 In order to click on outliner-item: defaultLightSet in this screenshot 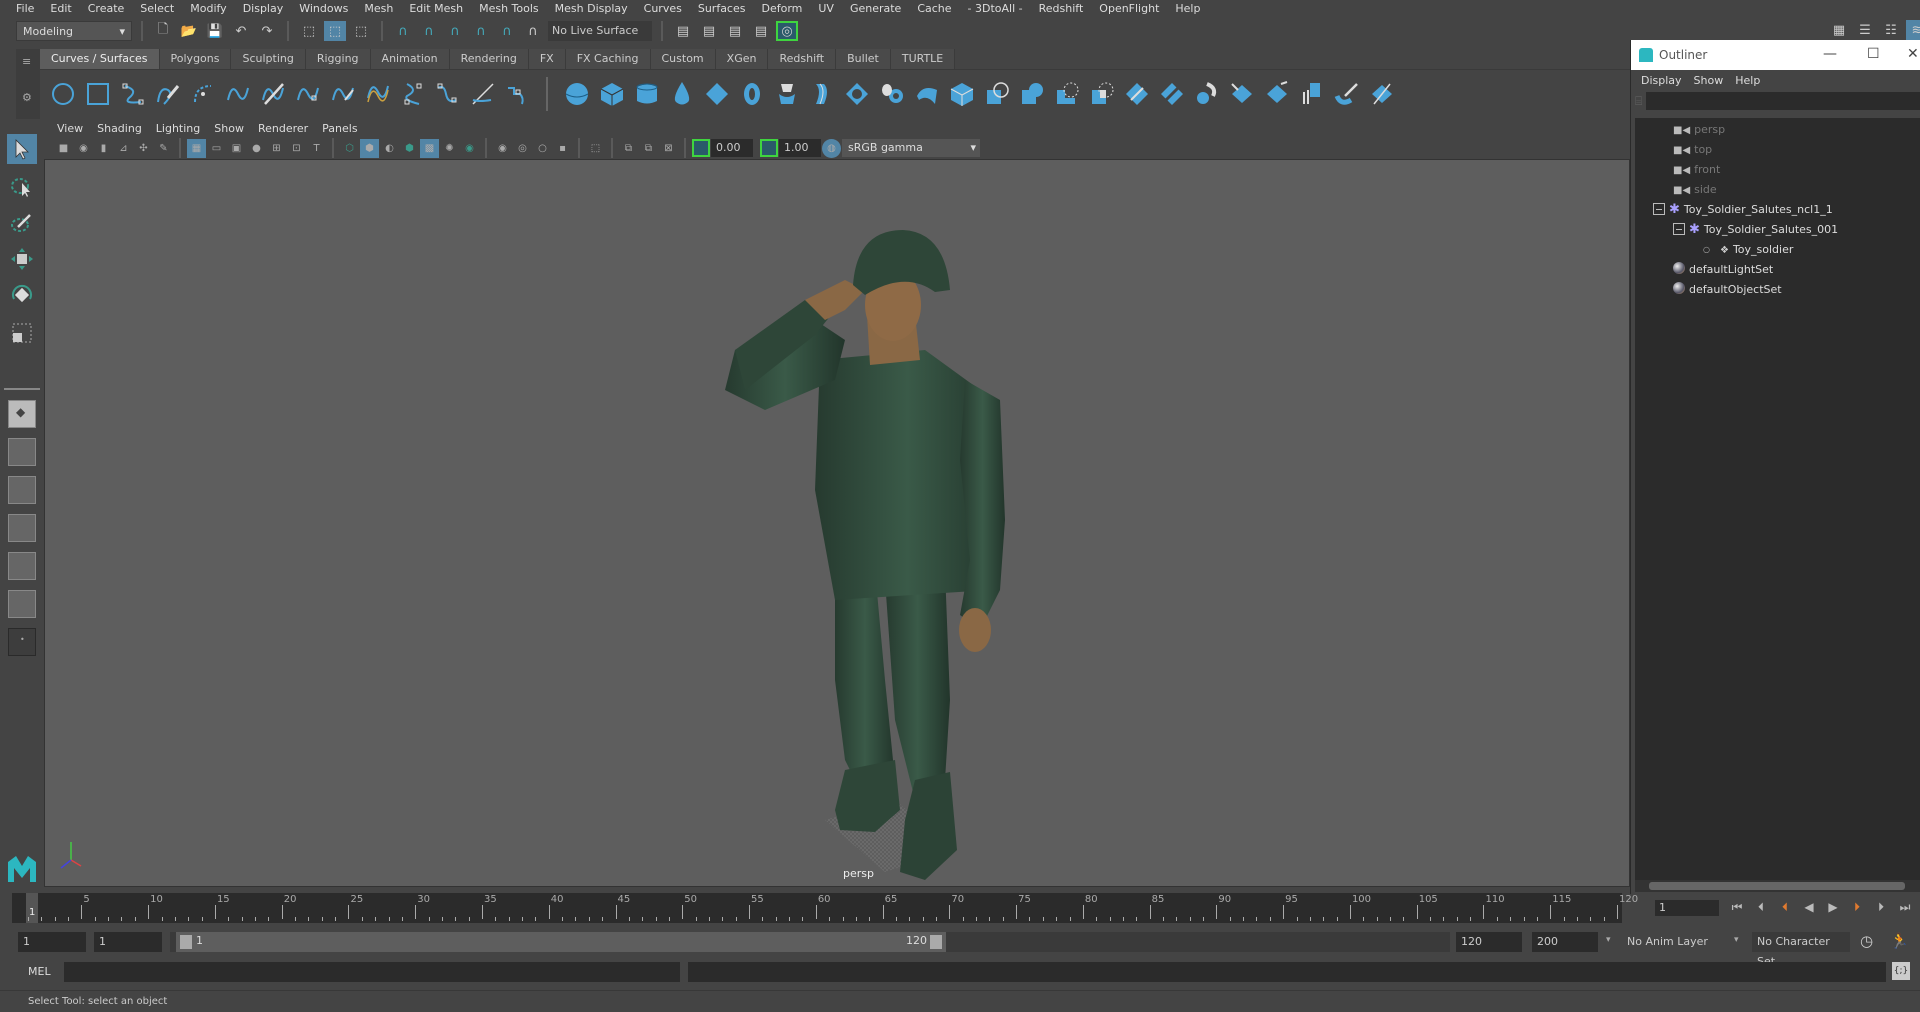, I will do `click(1723, 269)`.